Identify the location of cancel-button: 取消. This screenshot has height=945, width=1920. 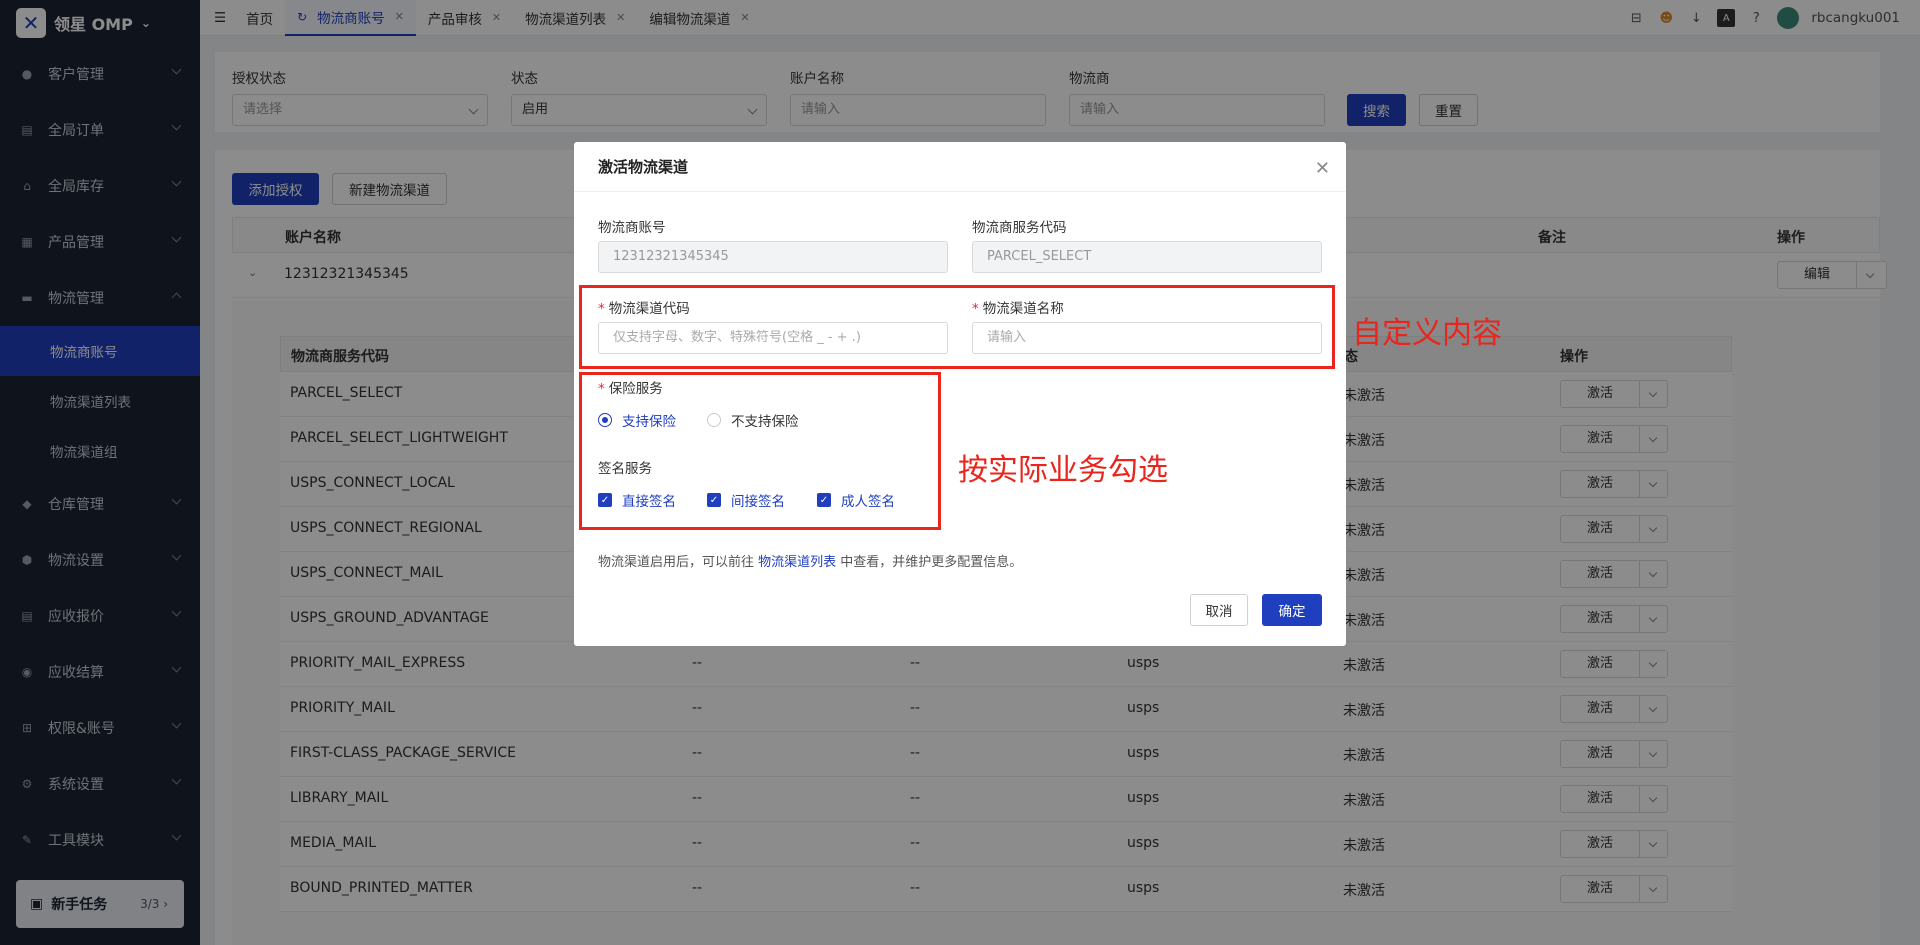
(1219, 610).